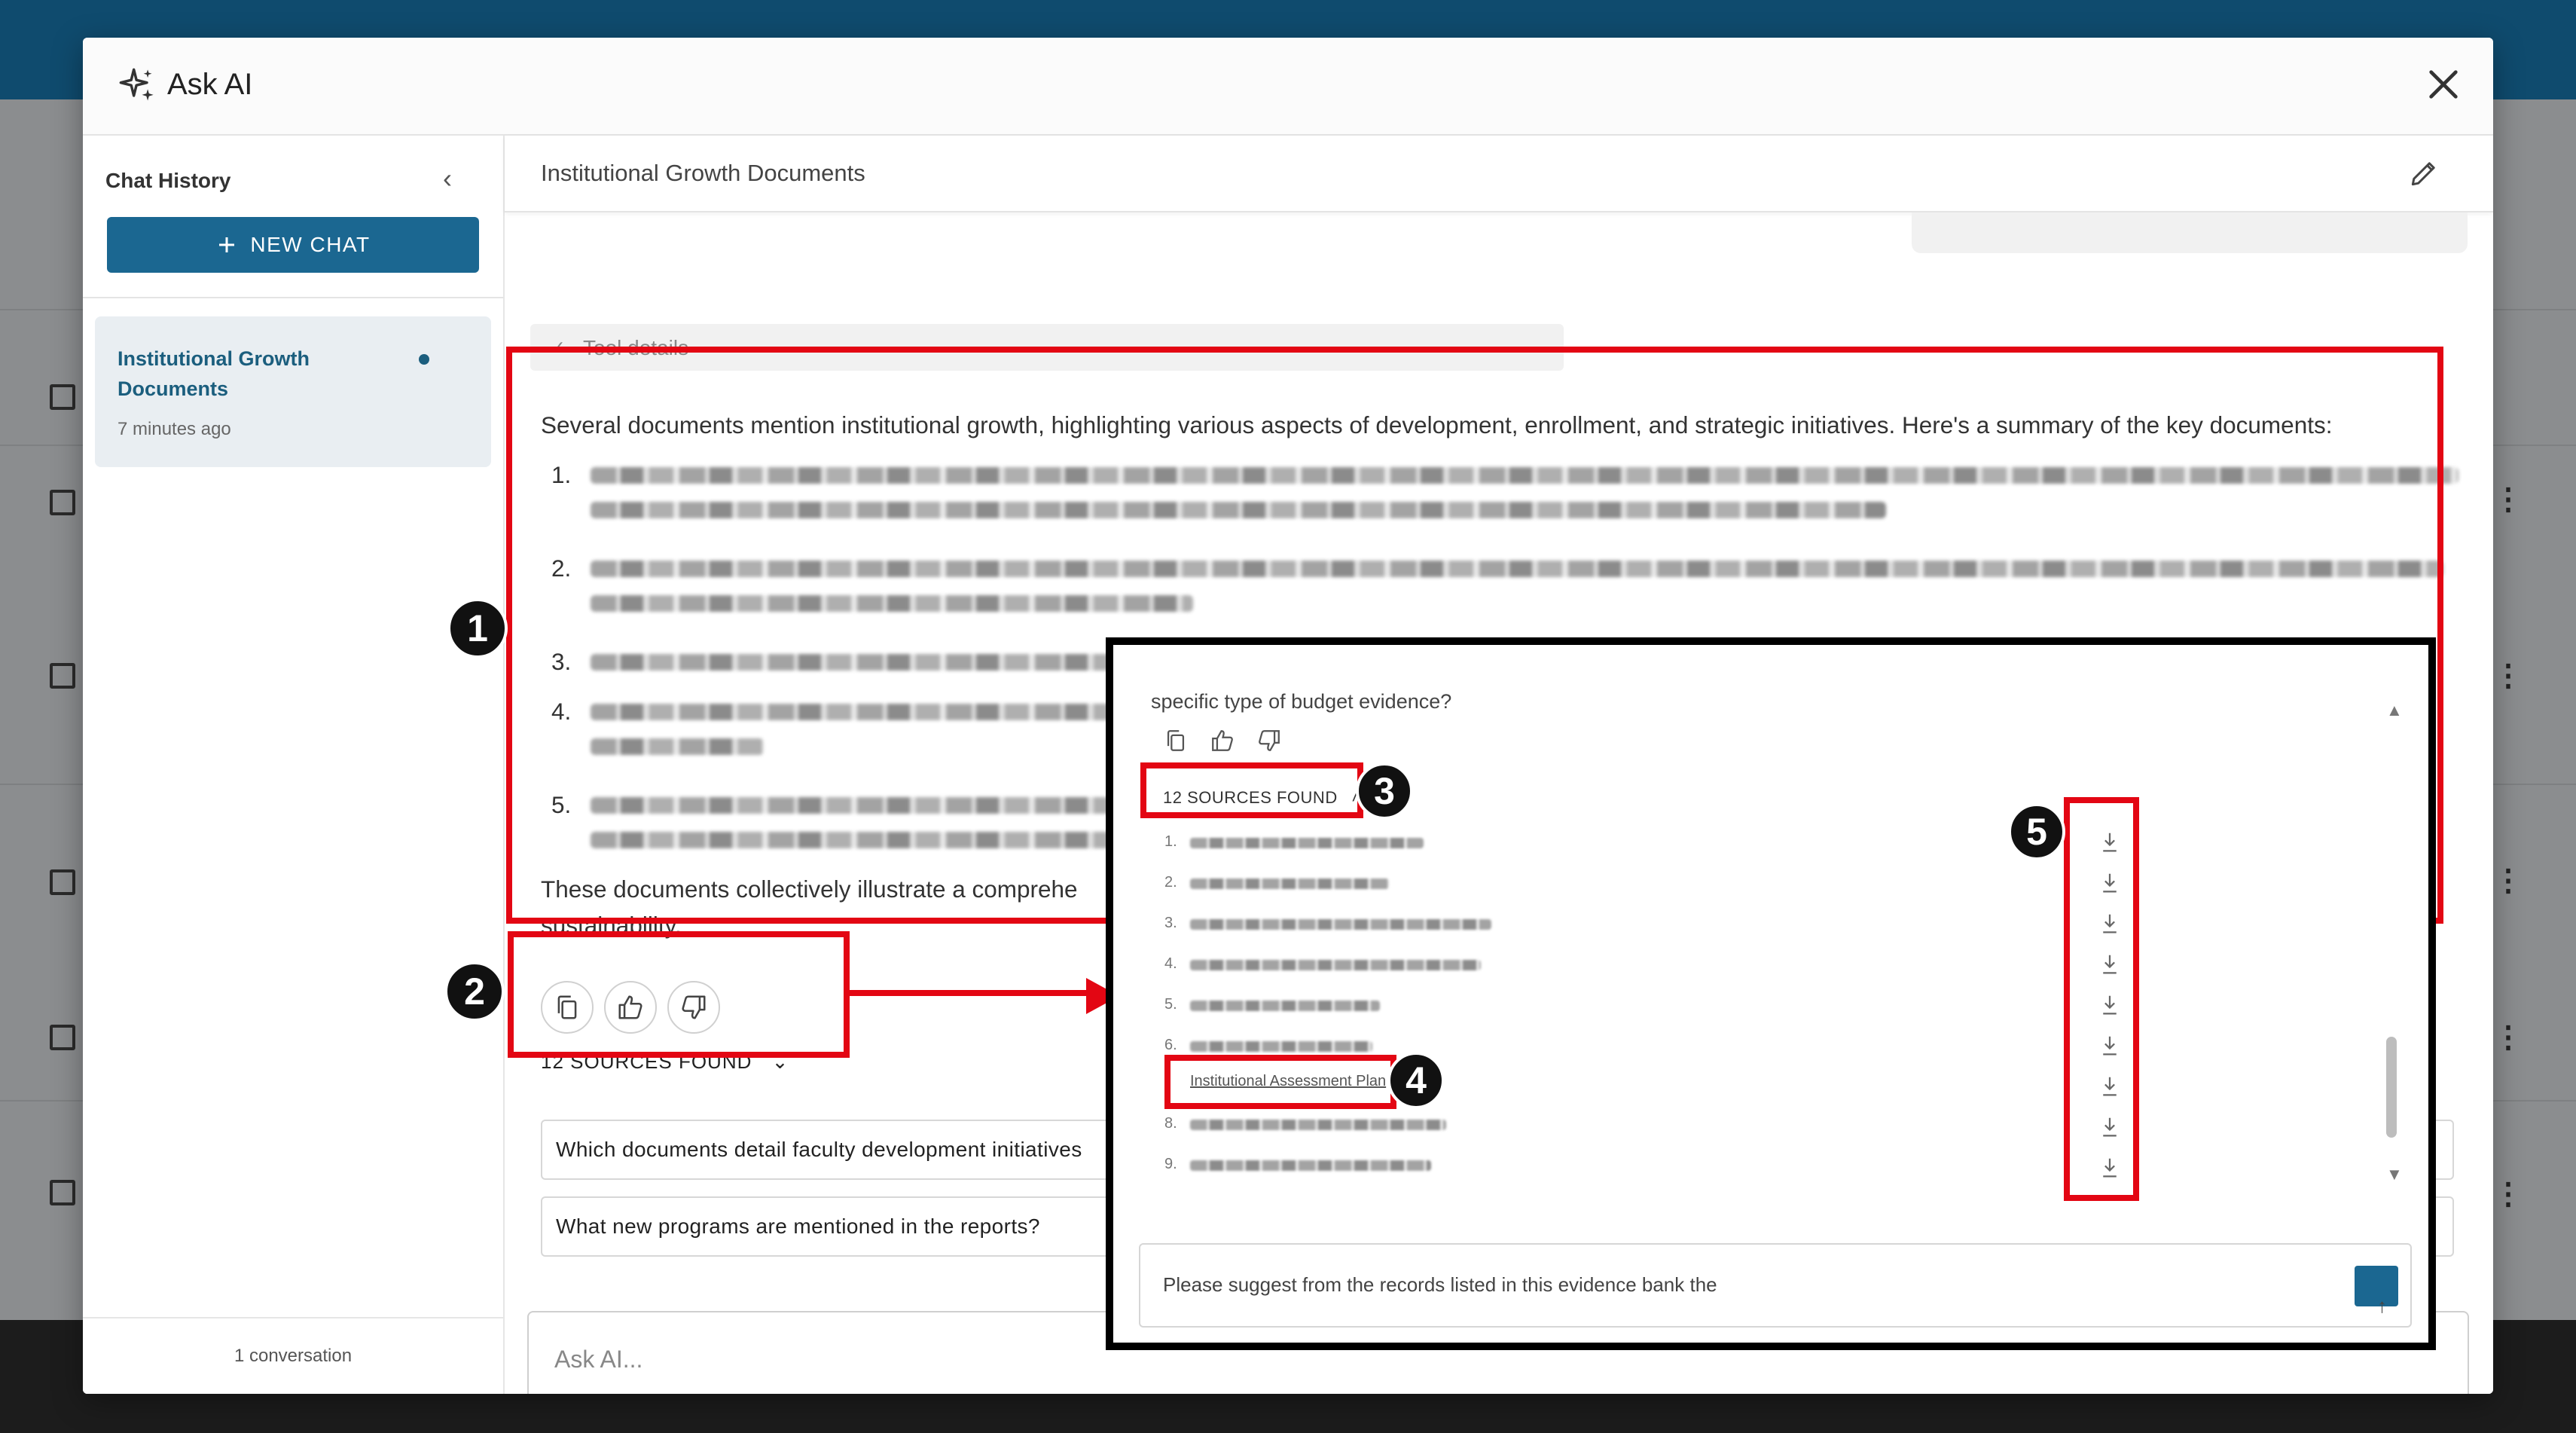 This screenshot has height=1433, width=2576. I want to click on chevron-left-icon: ‹, so click(448, 178).